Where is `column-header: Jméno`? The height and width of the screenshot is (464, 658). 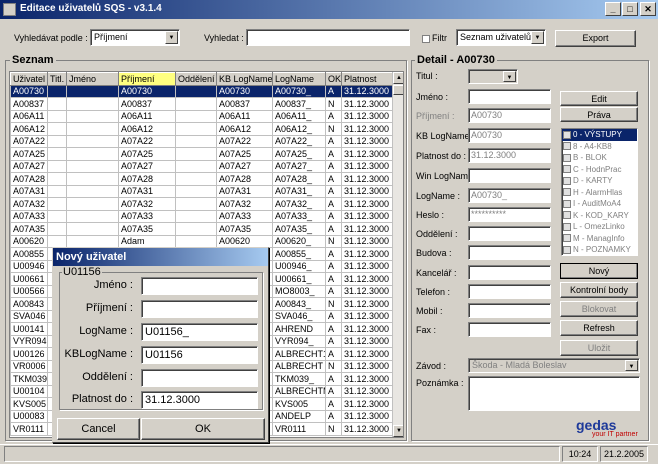
column-header: Jméno is located at coordinates (92, 79).